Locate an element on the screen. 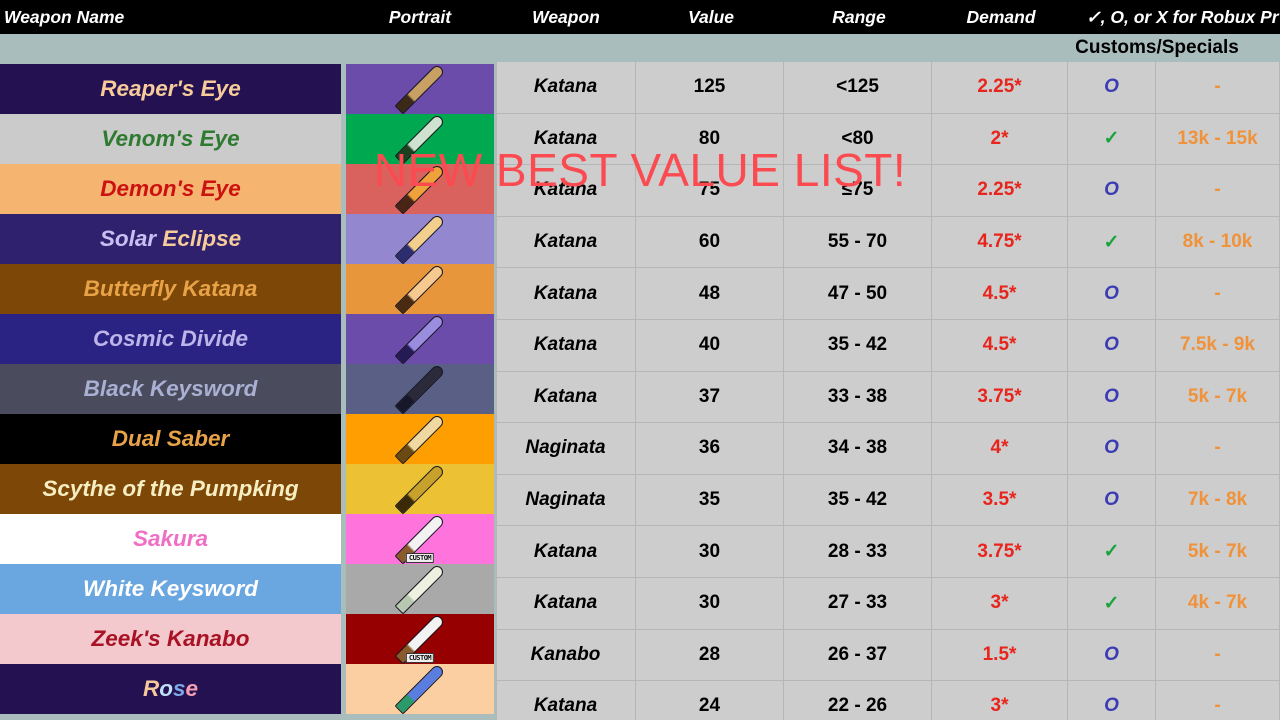  cell-customs-specials: 13k - 15k is located at coordinates (1218, 139).